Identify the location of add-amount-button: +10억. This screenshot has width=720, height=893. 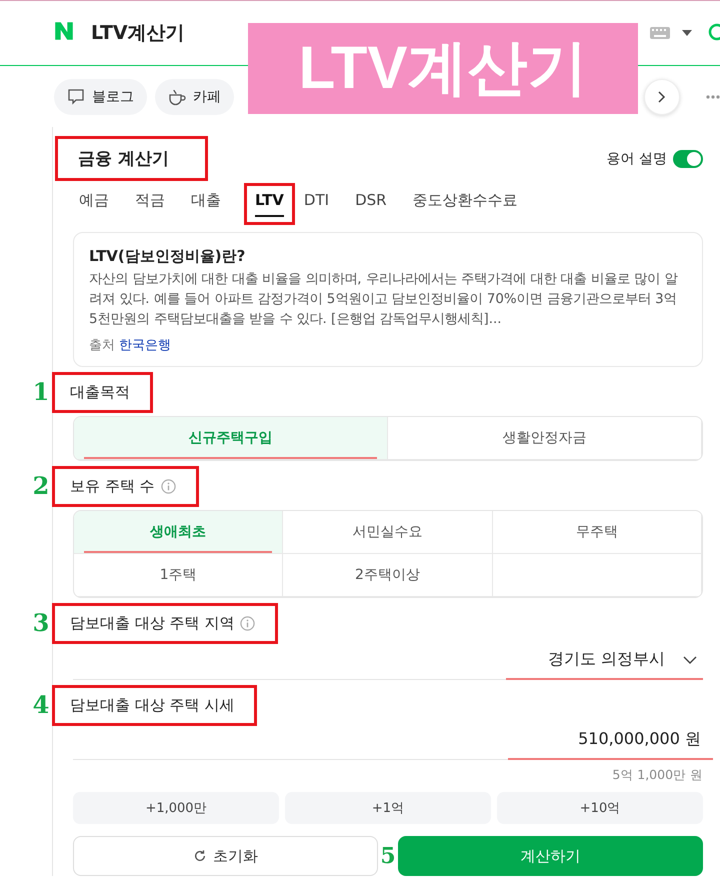
(600, 808).